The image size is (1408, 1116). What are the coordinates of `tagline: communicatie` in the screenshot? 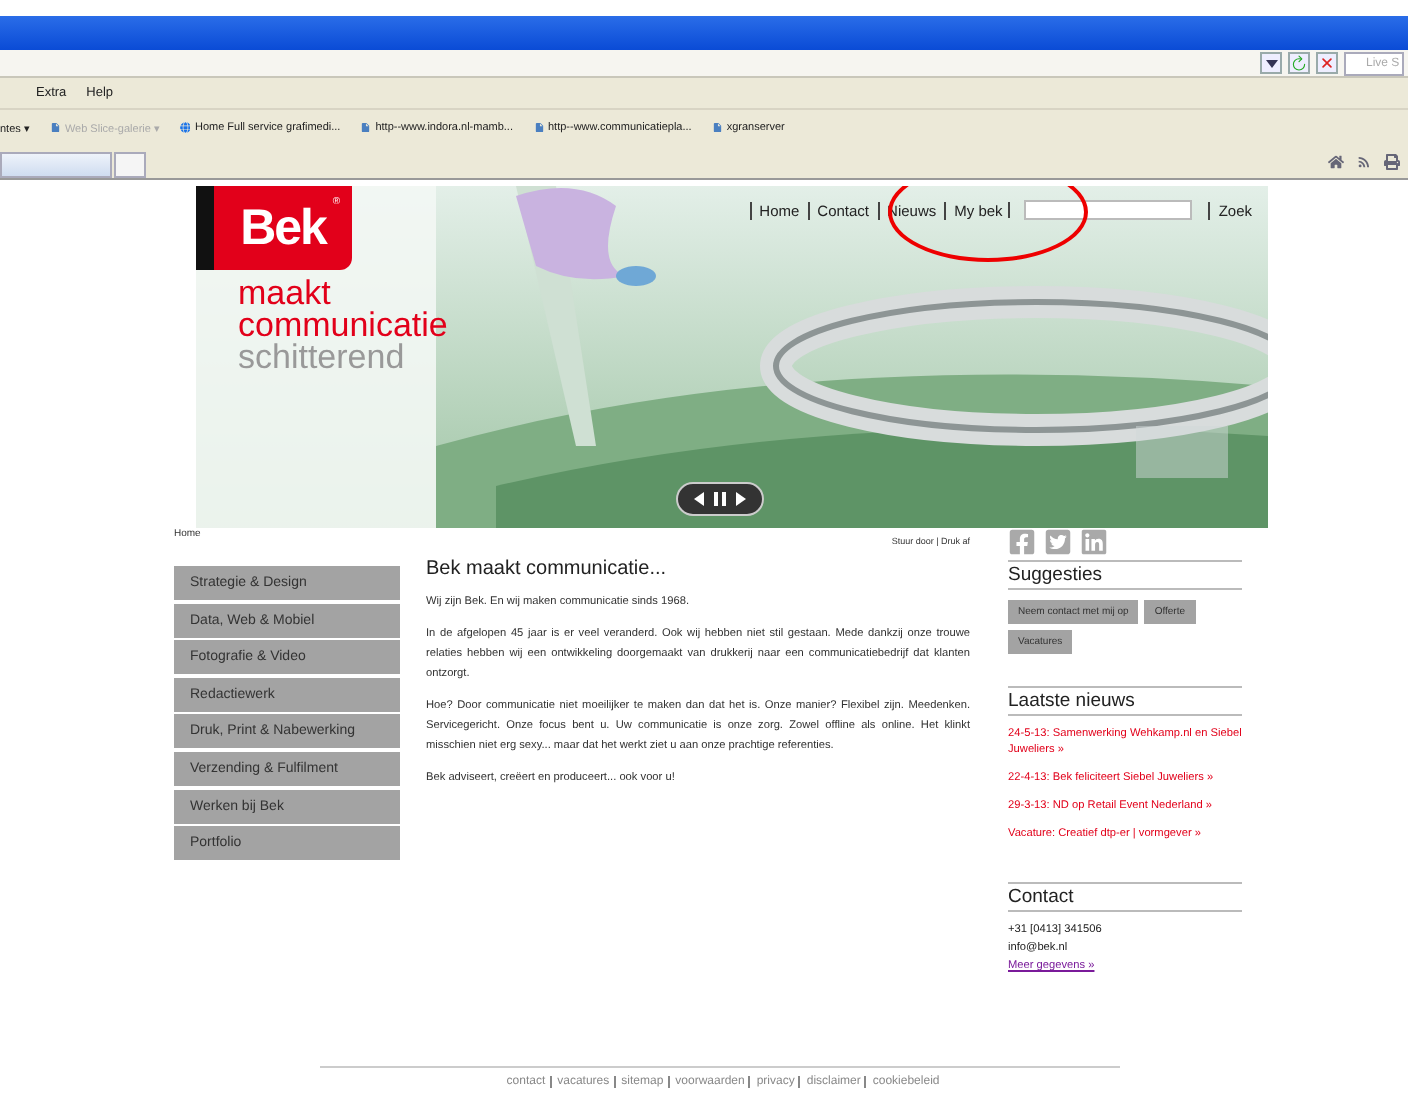 It's located at (343, 326).